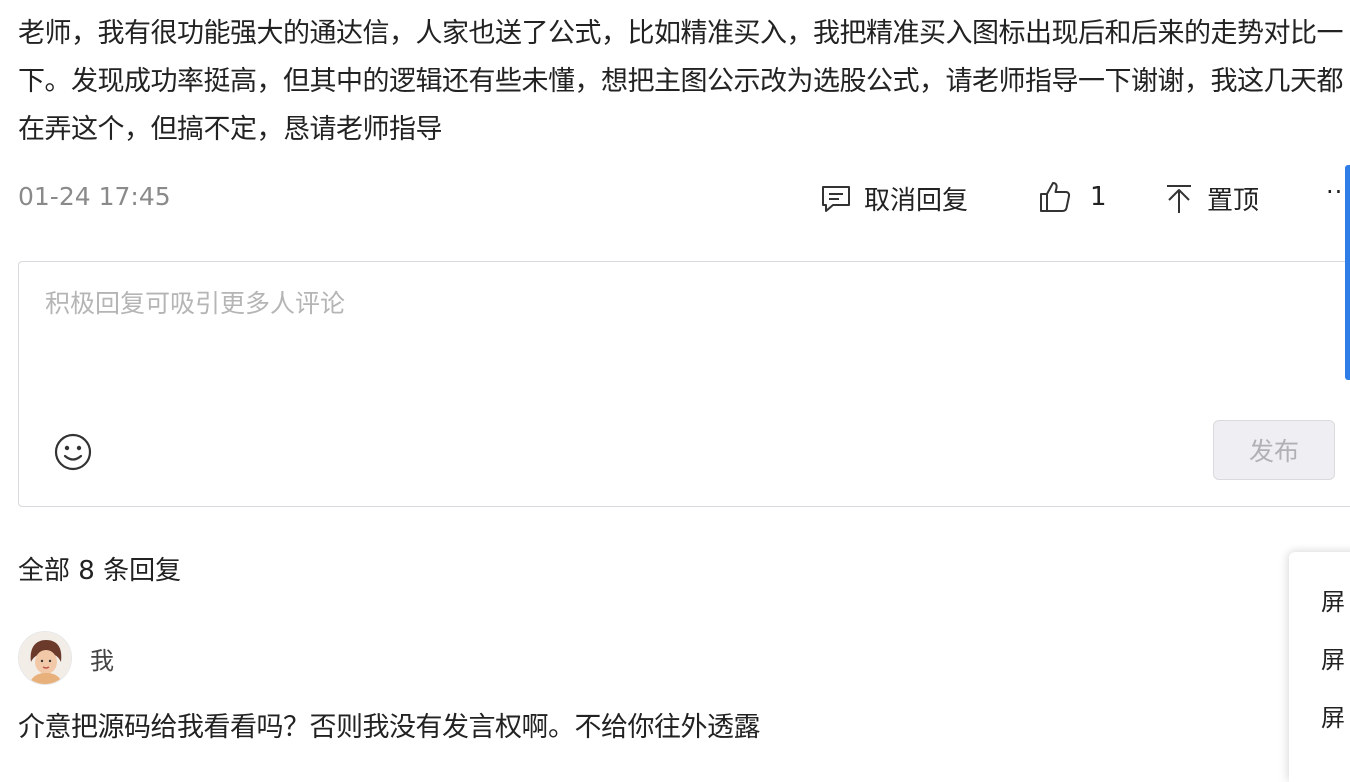 Image resolution: width=1350 pixels, height=782 pixels. I want to click on reply-count: 全部 8 条回复, so click(100, 571).